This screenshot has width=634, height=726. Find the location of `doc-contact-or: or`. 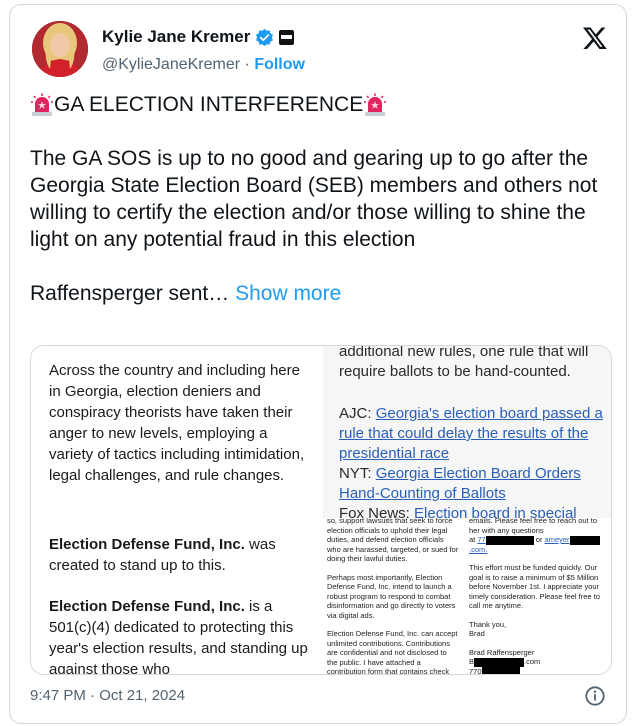

doc-contact-or: or is located at coordinates (539, 539).